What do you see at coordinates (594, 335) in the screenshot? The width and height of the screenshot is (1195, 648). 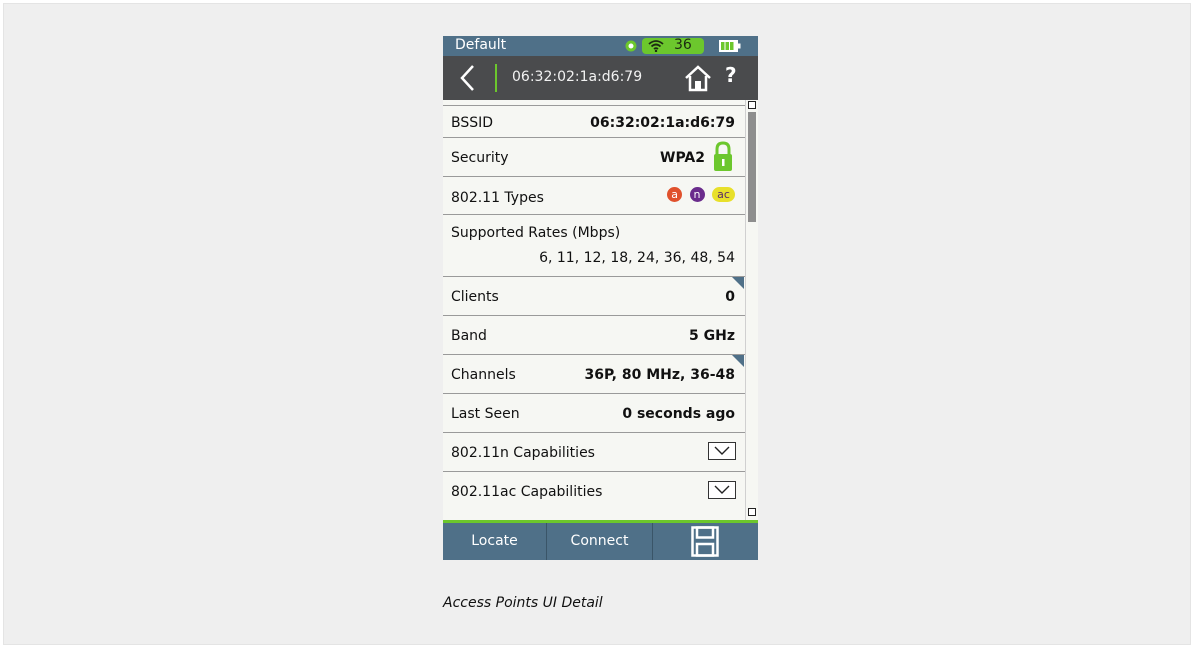 I see `band-row: Band 5 GHz` at bounding box center [594, 335].